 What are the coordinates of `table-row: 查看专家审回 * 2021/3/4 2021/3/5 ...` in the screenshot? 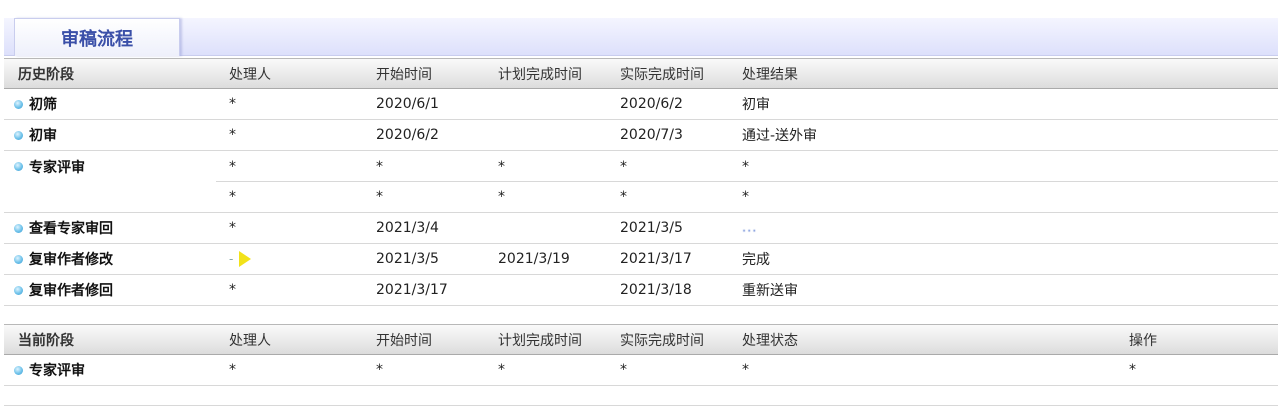 It's located at (641, 228).